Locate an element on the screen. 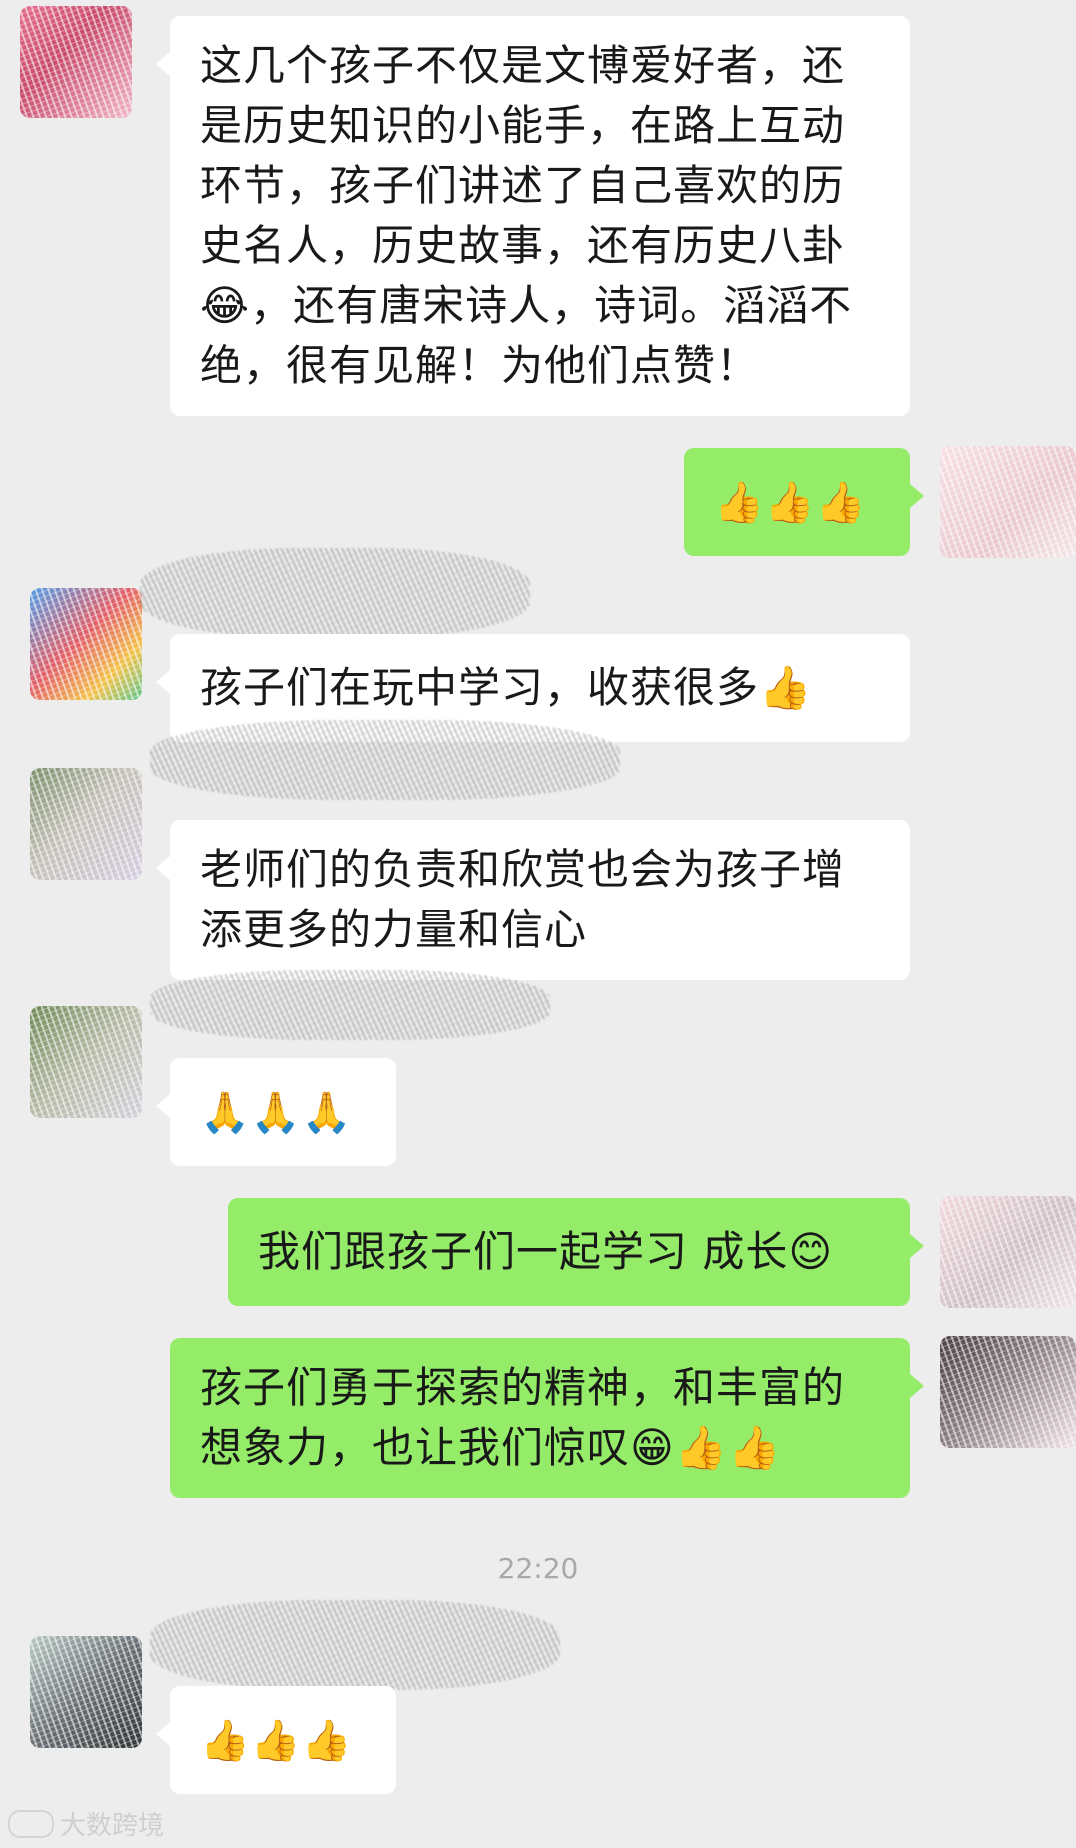 This screenshot has width=1076, height=1848. watermark-text: 大数跨境 is located at coordinates (112, 1826).